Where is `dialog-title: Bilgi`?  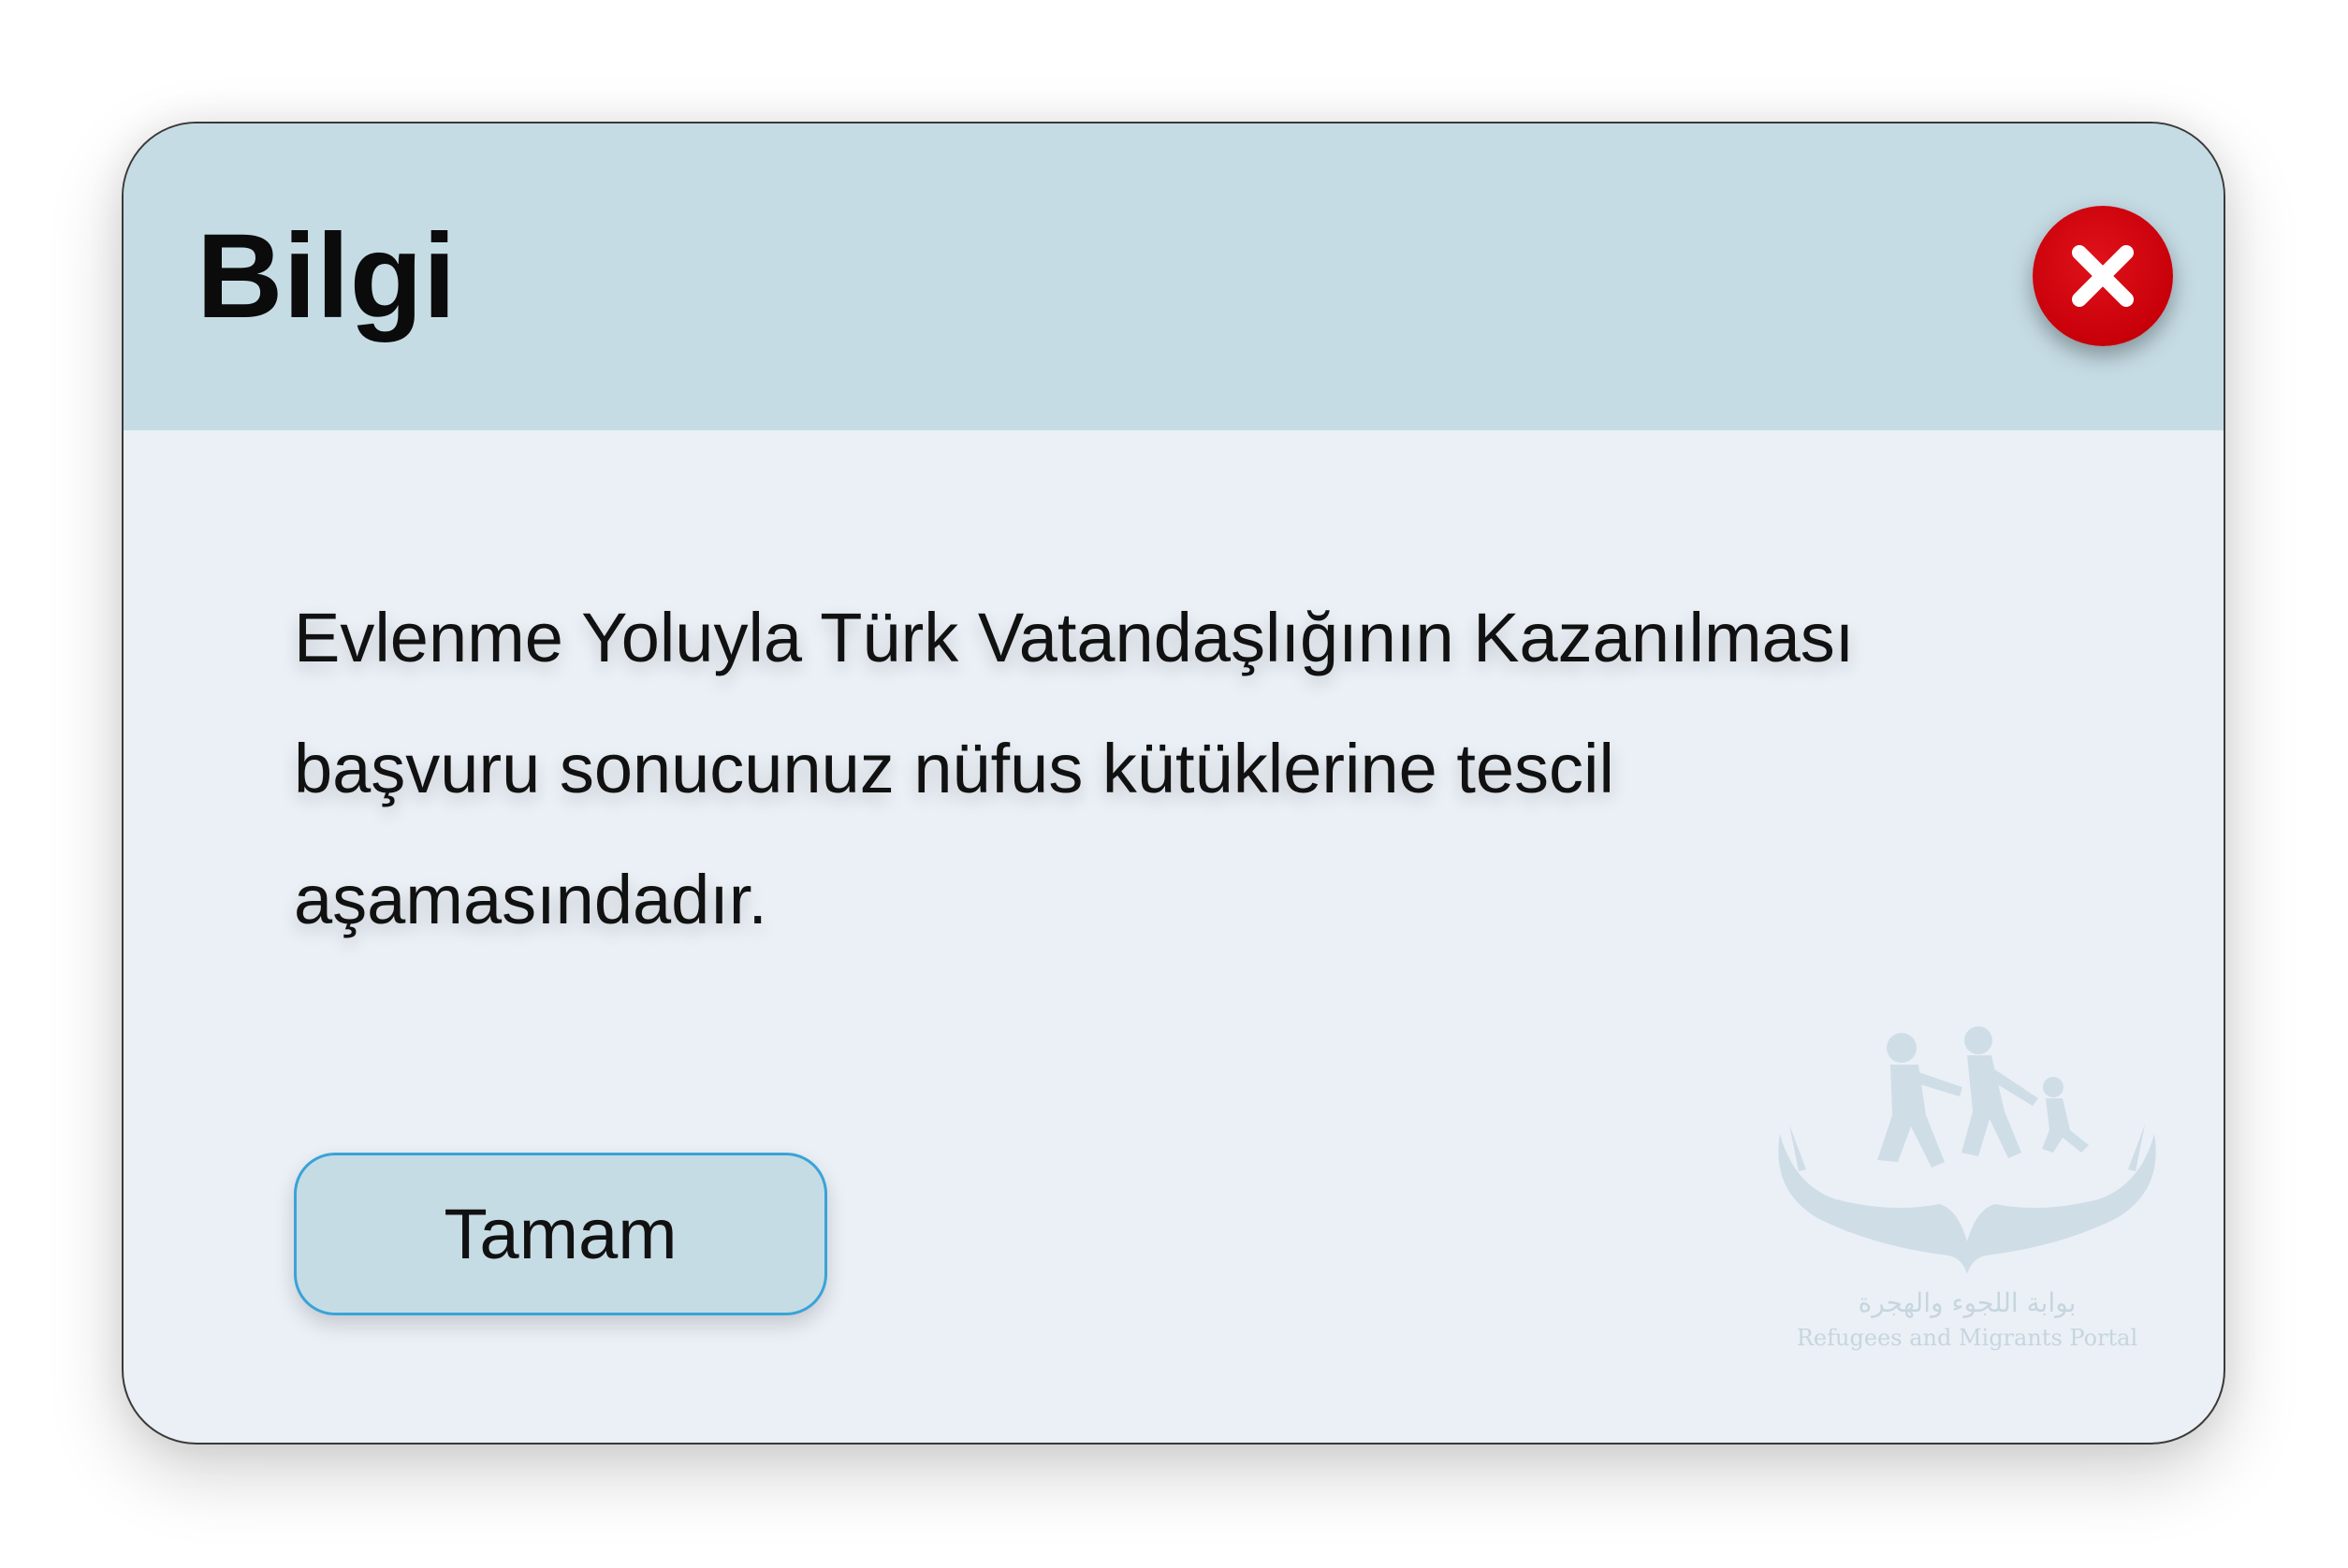
dialog-title: Bilgi is located at coordinates (327, 277).